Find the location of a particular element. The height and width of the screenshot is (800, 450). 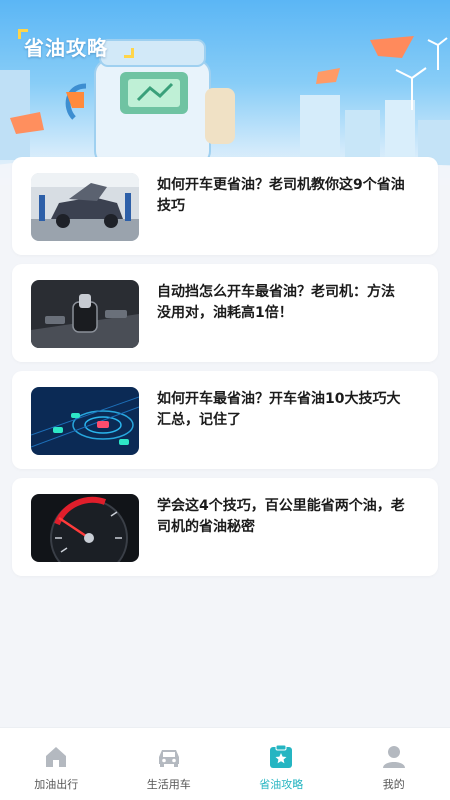

article-title: 如何开车最省油？开车省油10大技巧大汇总，记住了 is located at coordinates (279, 409).